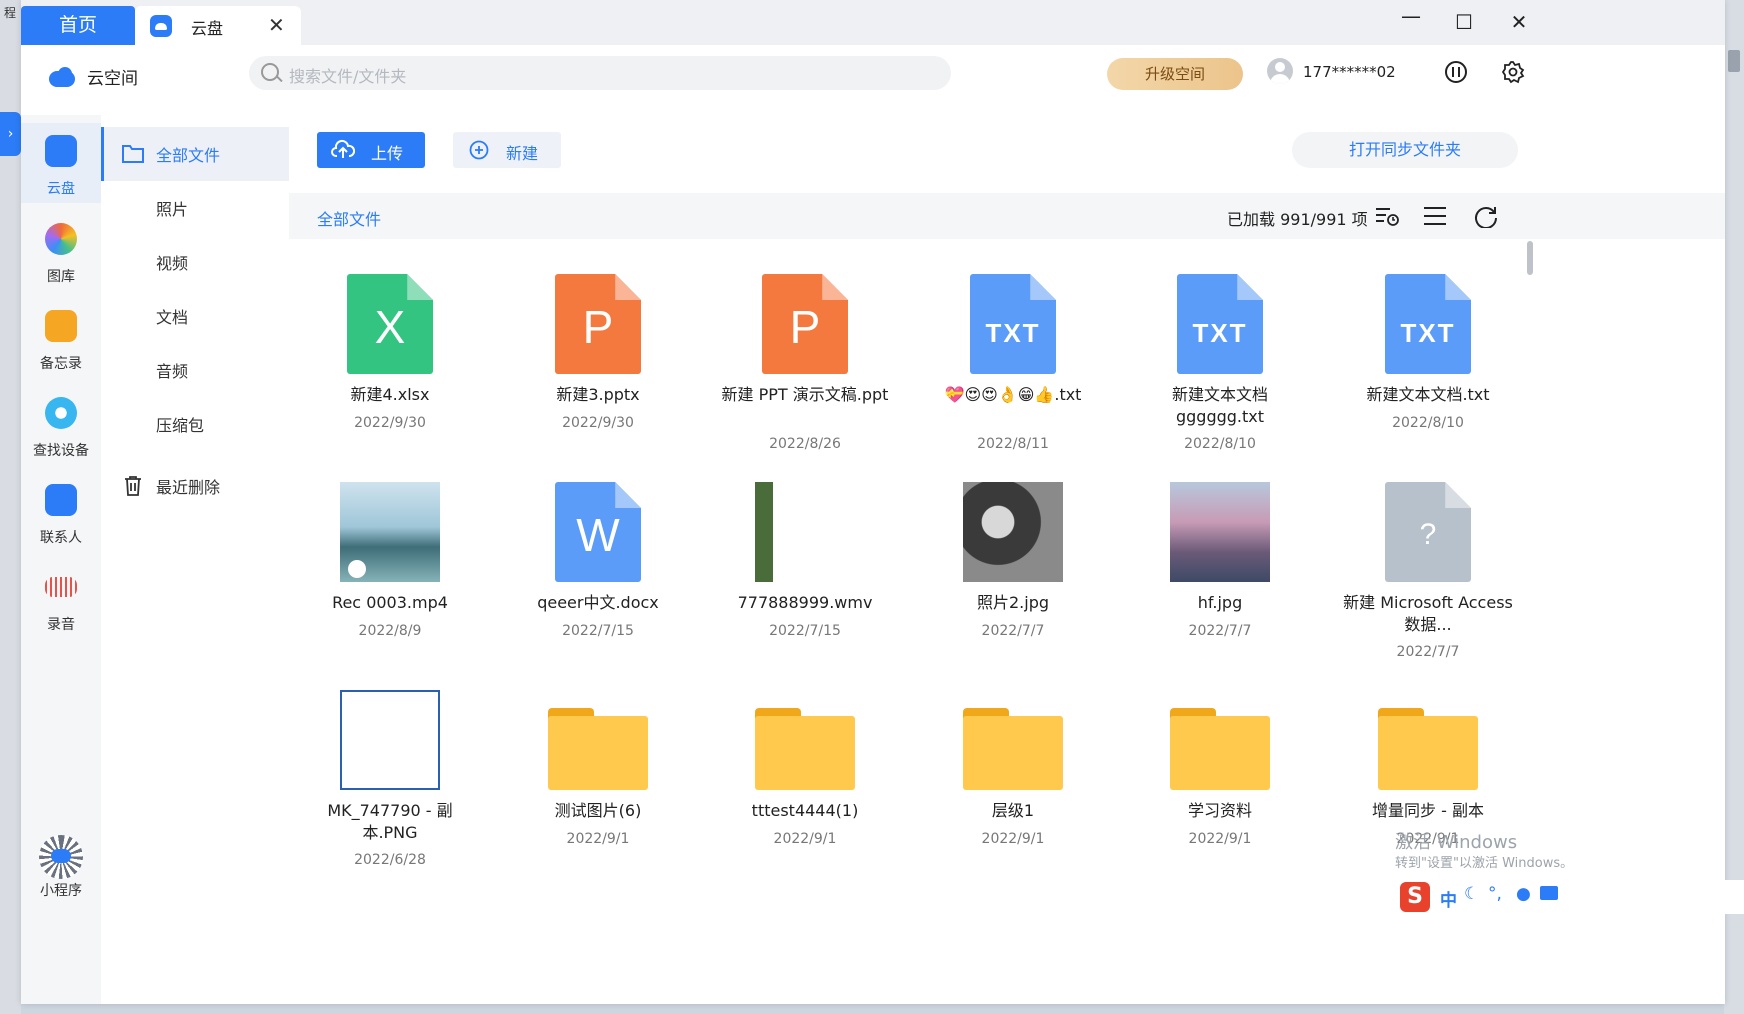  What do you see at coordinates (371, 150) in the screenshot?
I see `upload-button: 上传` at bounding box center [371, 150].